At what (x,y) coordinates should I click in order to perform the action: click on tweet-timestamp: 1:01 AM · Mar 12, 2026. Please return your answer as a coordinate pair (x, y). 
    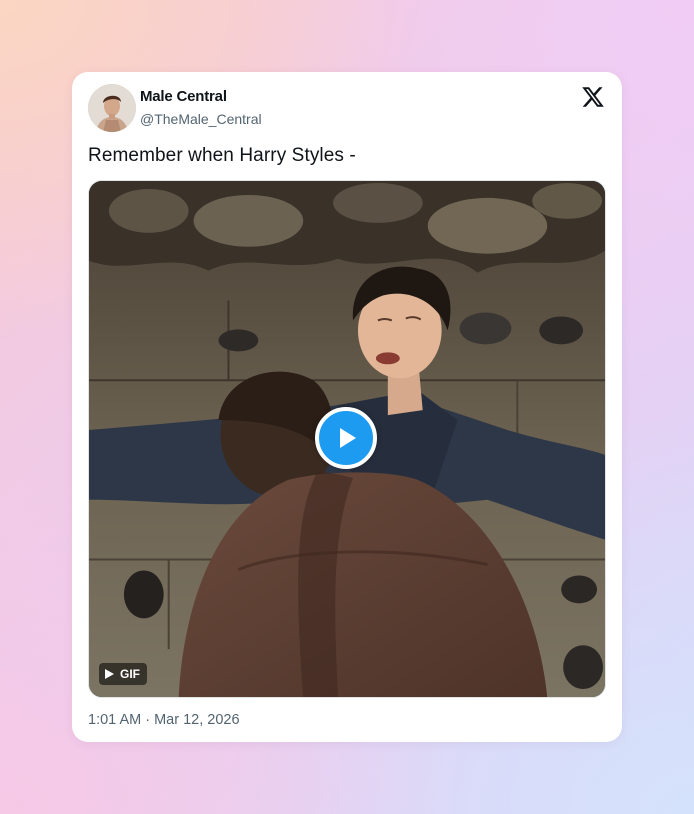
    Looking at the image, I should click on (164, 720).